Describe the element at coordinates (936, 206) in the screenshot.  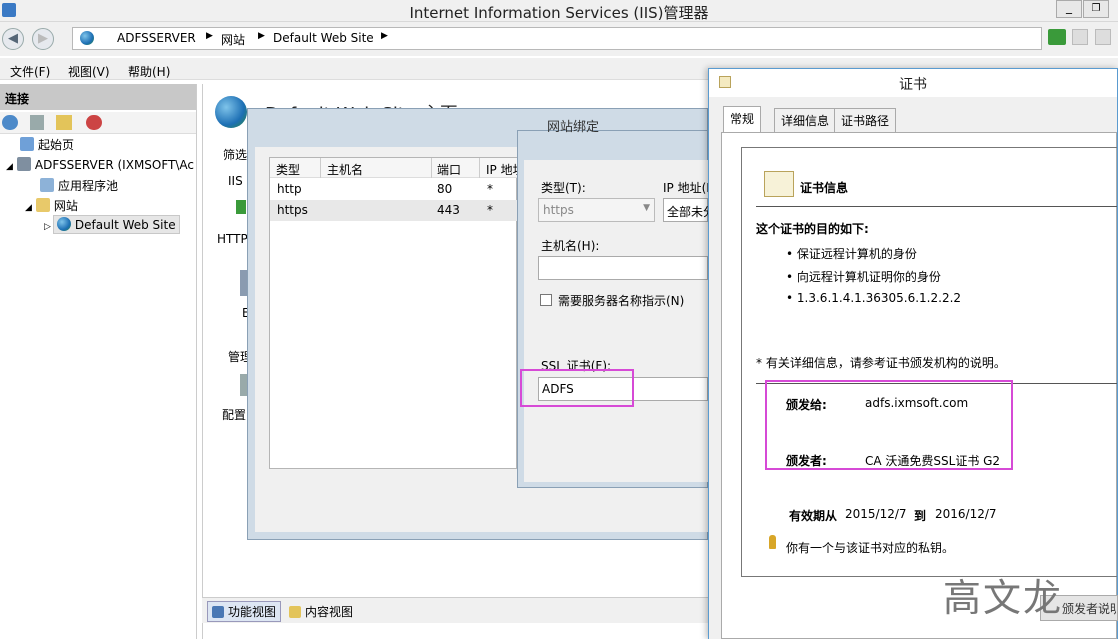
I see `divider` at that location.